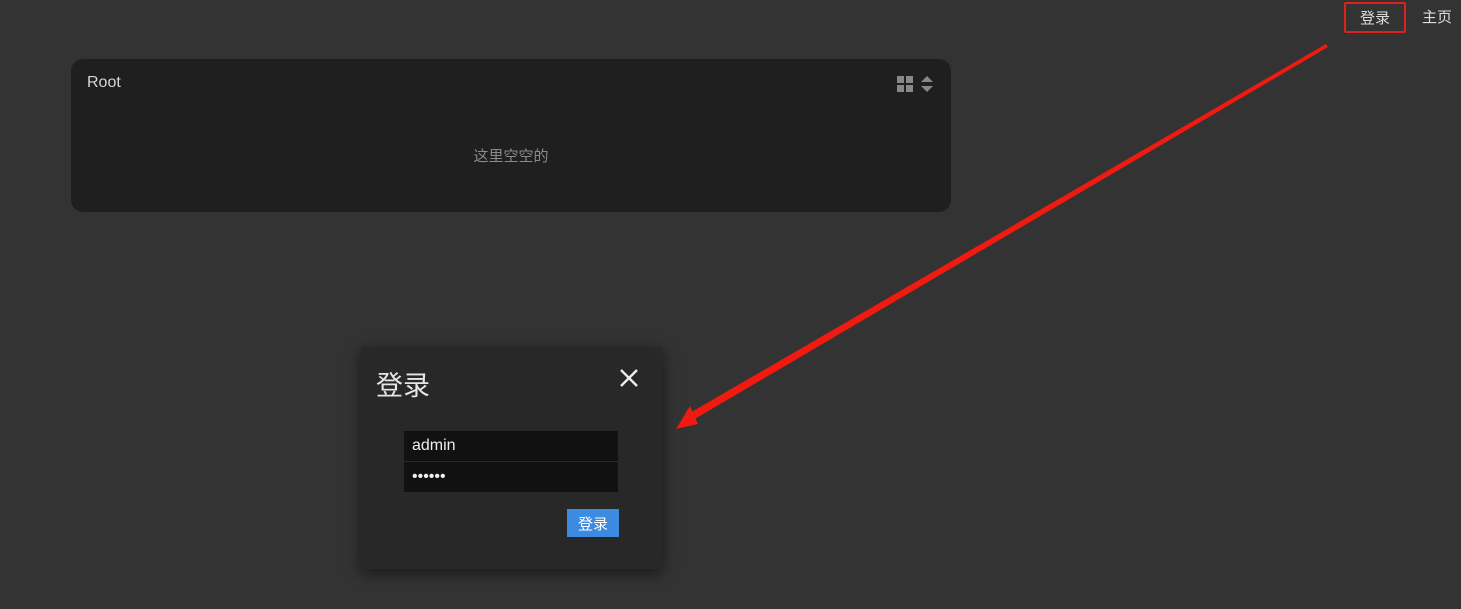  I want to click on close-icon, so click(629, 378).